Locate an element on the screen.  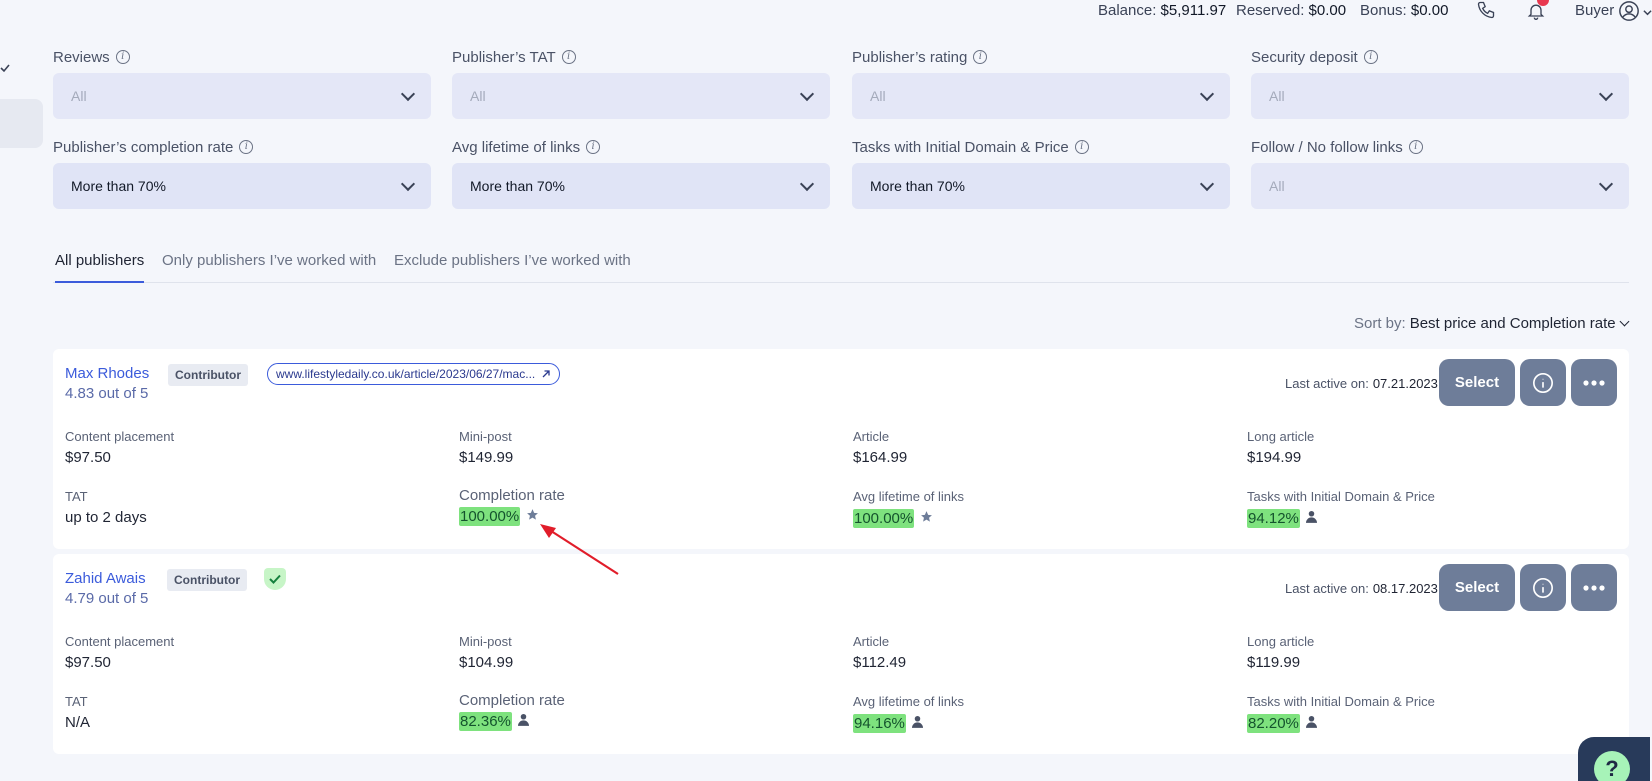
publisher-name: Max Rhodes is located at coordinates (107, 373).